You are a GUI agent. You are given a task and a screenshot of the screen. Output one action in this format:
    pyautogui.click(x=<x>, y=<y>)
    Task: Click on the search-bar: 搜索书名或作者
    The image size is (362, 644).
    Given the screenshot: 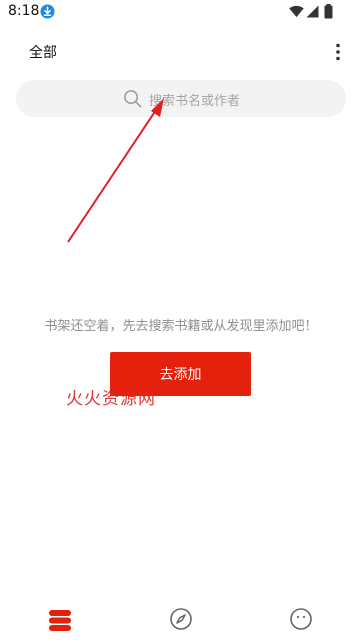 What is the action you would take?
    pyautogui.click(x=181, y=98)
    